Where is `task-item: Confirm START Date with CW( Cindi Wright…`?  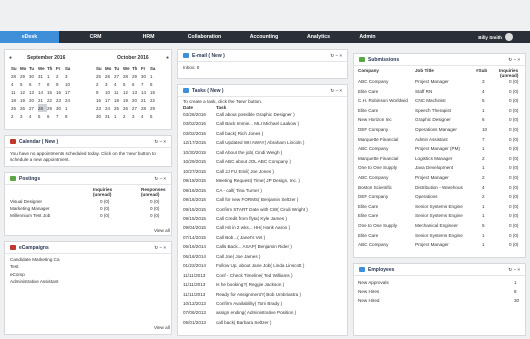 task-item: Confirm START Date with CW( Cindi Wright… is located at coordinates (262, 209).